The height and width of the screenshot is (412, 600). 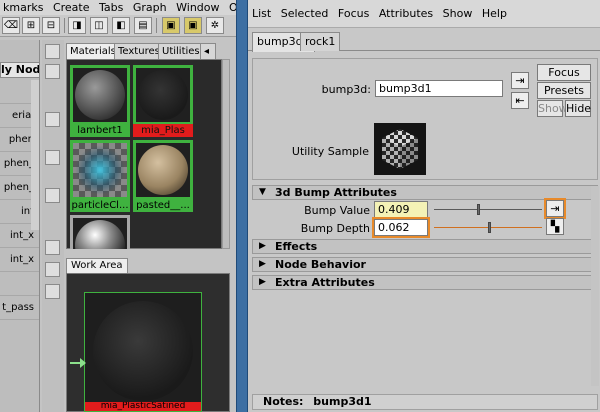 What do you see at coordinates (226, 154) in the screenshot?
I see `materials-scrollbar` at bounding box center [226, 154].